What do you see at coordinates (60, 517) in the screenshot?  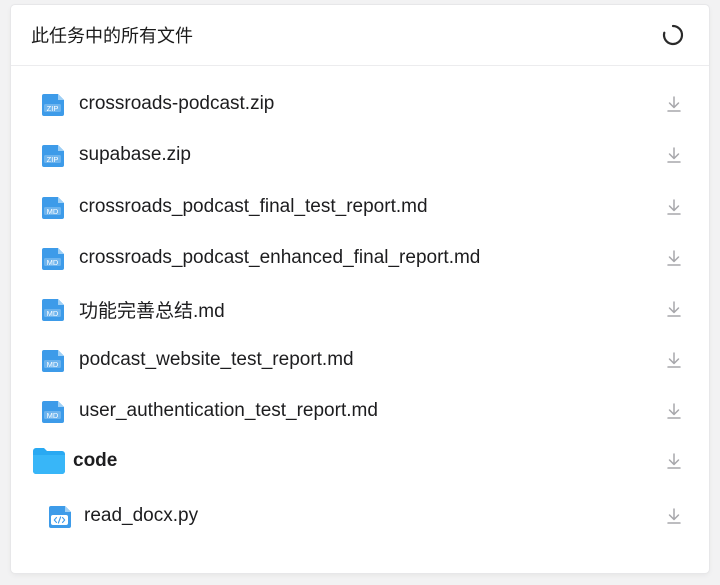 I see `code-file-icon` at bounding box center [60, 517].